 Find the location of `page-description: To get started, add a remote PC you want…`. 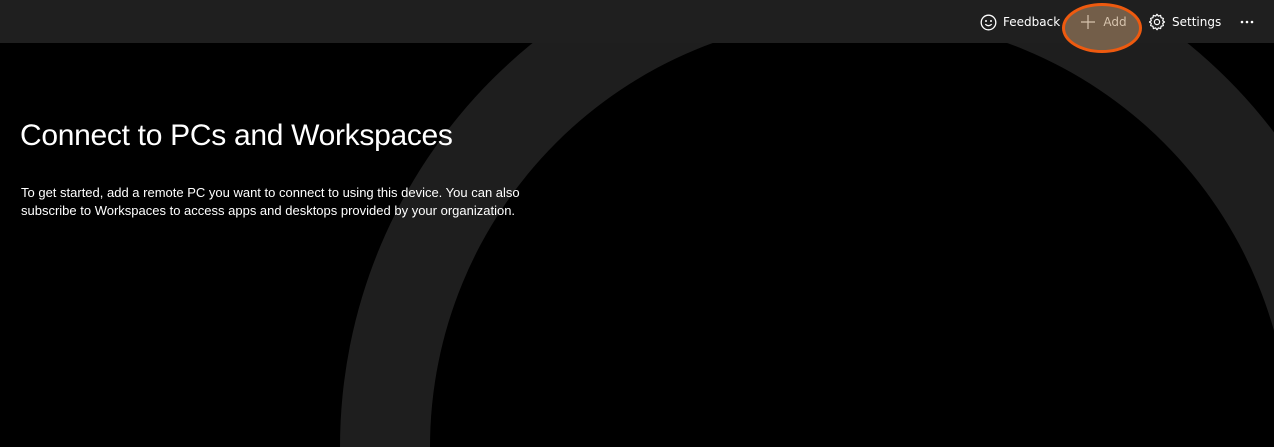

page-description: To get started, add a remote PC you want… is located at coordinates (270, 201).